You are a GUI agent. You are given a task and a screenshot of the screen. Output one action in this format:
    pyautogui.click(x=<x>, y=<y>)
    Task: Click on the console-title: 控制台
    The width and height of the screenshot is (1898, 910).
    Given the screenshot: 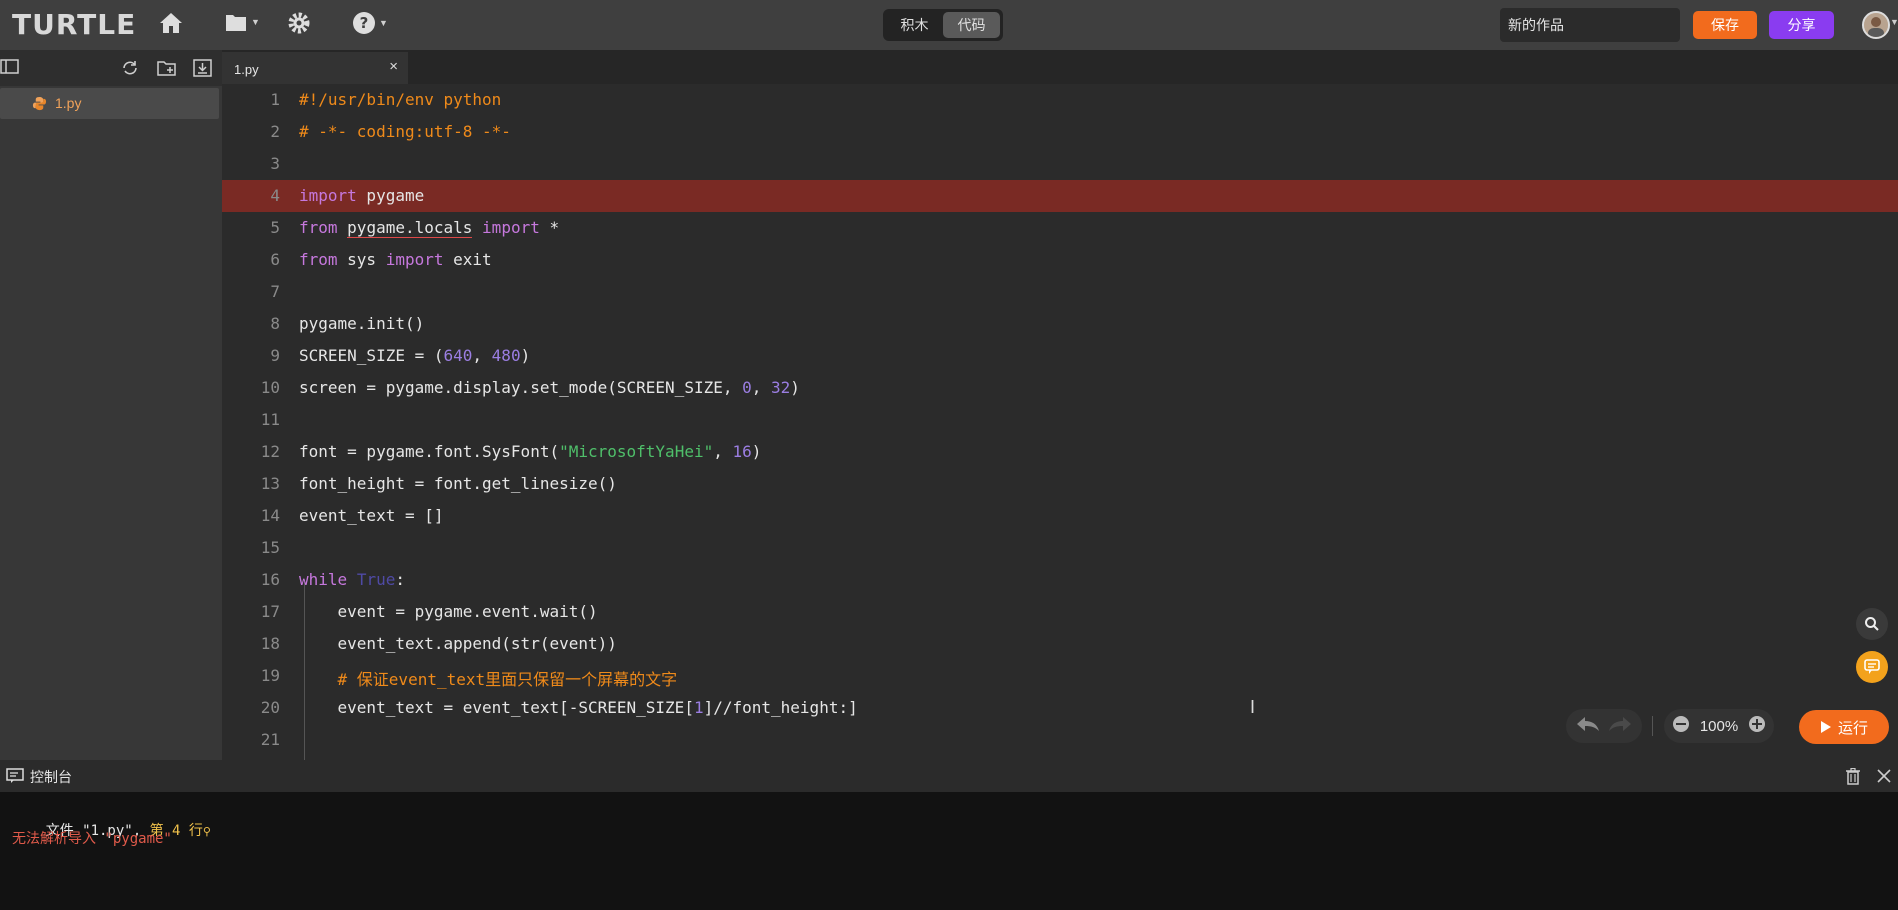 What is the action you would take?
    pyautogui.click(x=51, y=777)
    